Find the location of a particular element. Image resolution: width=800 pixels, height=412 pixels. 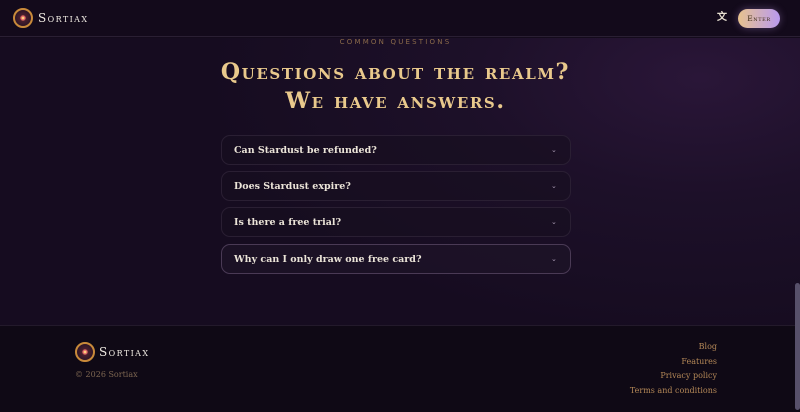

enter-button: Enter is located at coordinates (759, 18).